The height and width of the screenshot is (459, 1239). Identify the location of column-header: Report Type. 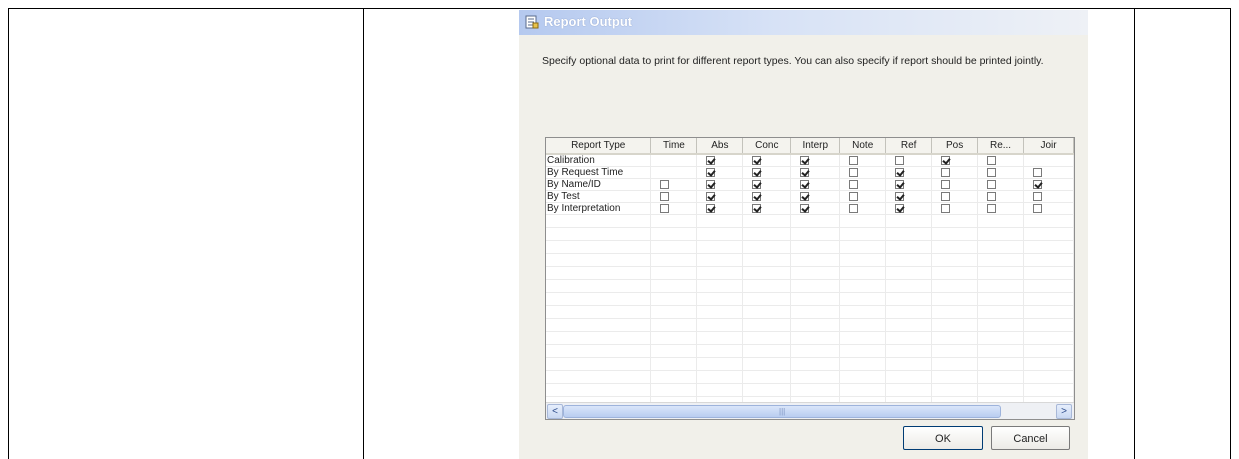
(599, 146).